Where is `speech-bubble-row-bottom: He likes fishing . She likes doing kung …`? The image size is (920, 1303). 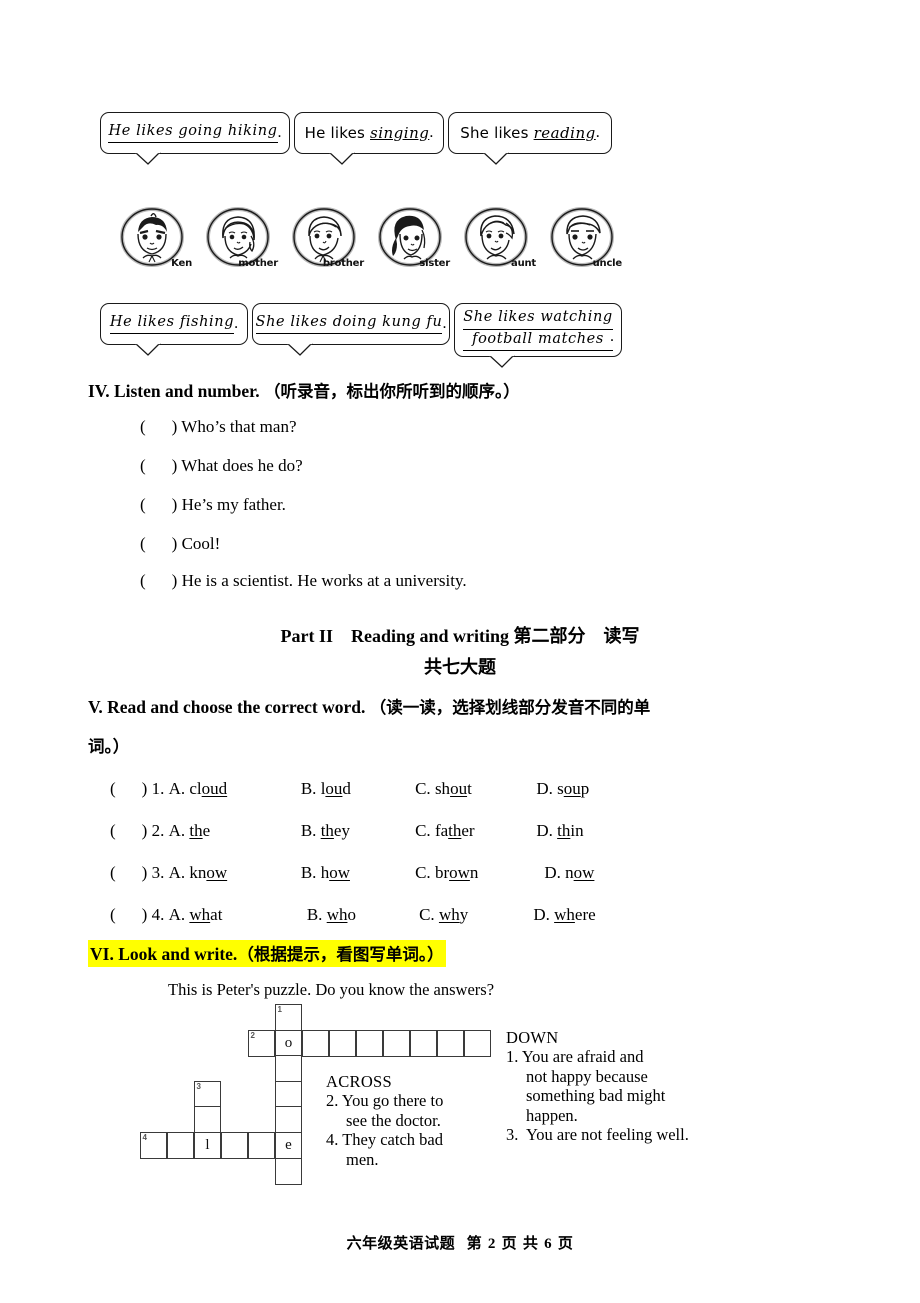 speech-bubble-row-bottom: He likes fishing . She likes doing kung … is located at coordinates (361, 336).